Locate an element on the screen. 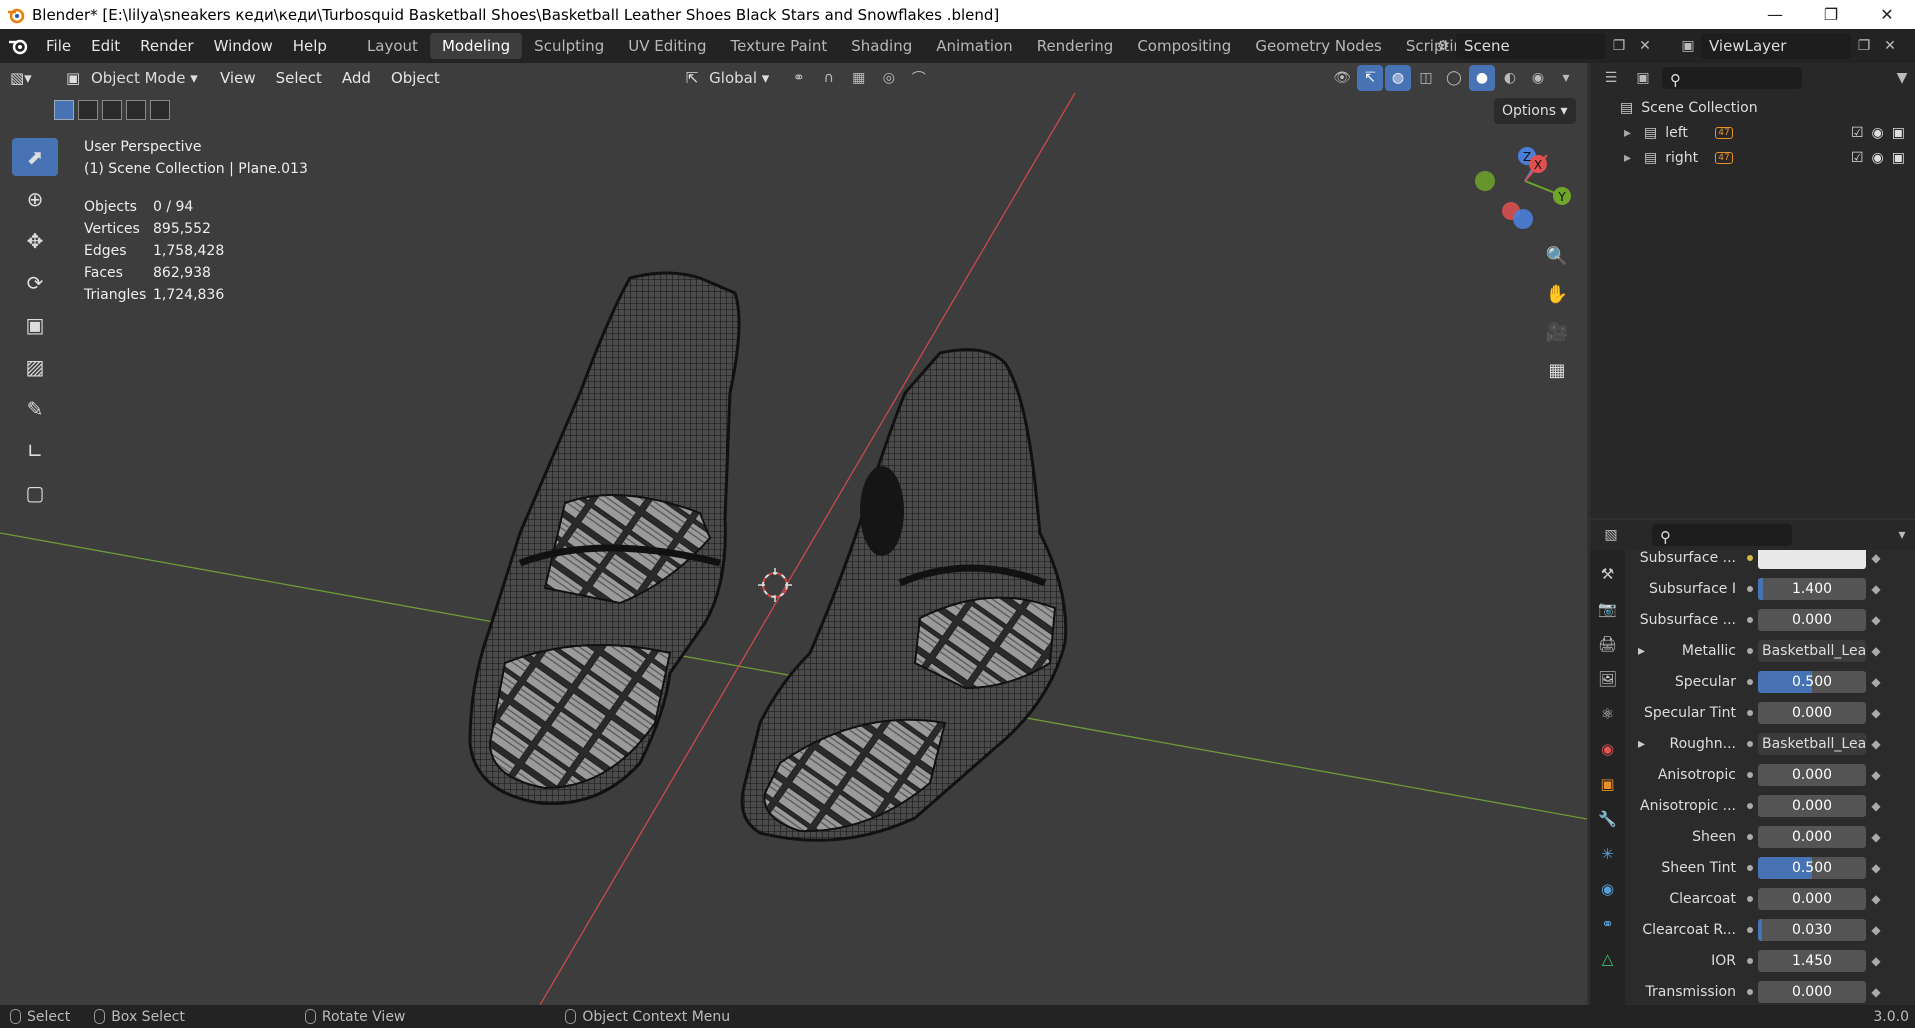 This screenshot has width=1915, height=1028. outliner-editor-icon: ☰ is located at coordinates (1611, 78).